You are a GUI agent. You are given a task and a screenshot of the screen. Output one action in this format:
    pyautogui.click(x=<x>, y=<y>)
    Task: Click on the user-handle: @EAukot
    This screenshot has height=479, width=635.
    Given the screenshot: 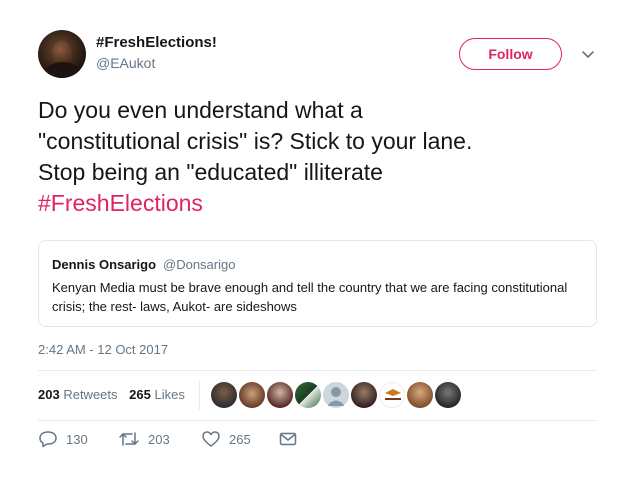 What is the action you would take?
    pyautogui.click(x=125, y=63)
    